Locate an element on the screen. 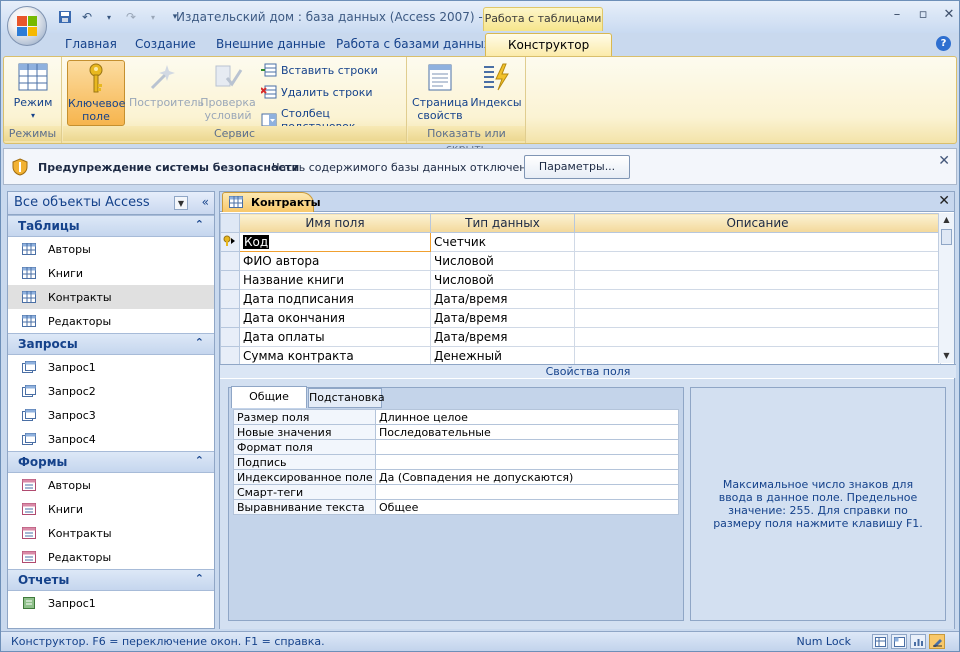  property-value: Длинное целое is located at coordinates (527, 417).